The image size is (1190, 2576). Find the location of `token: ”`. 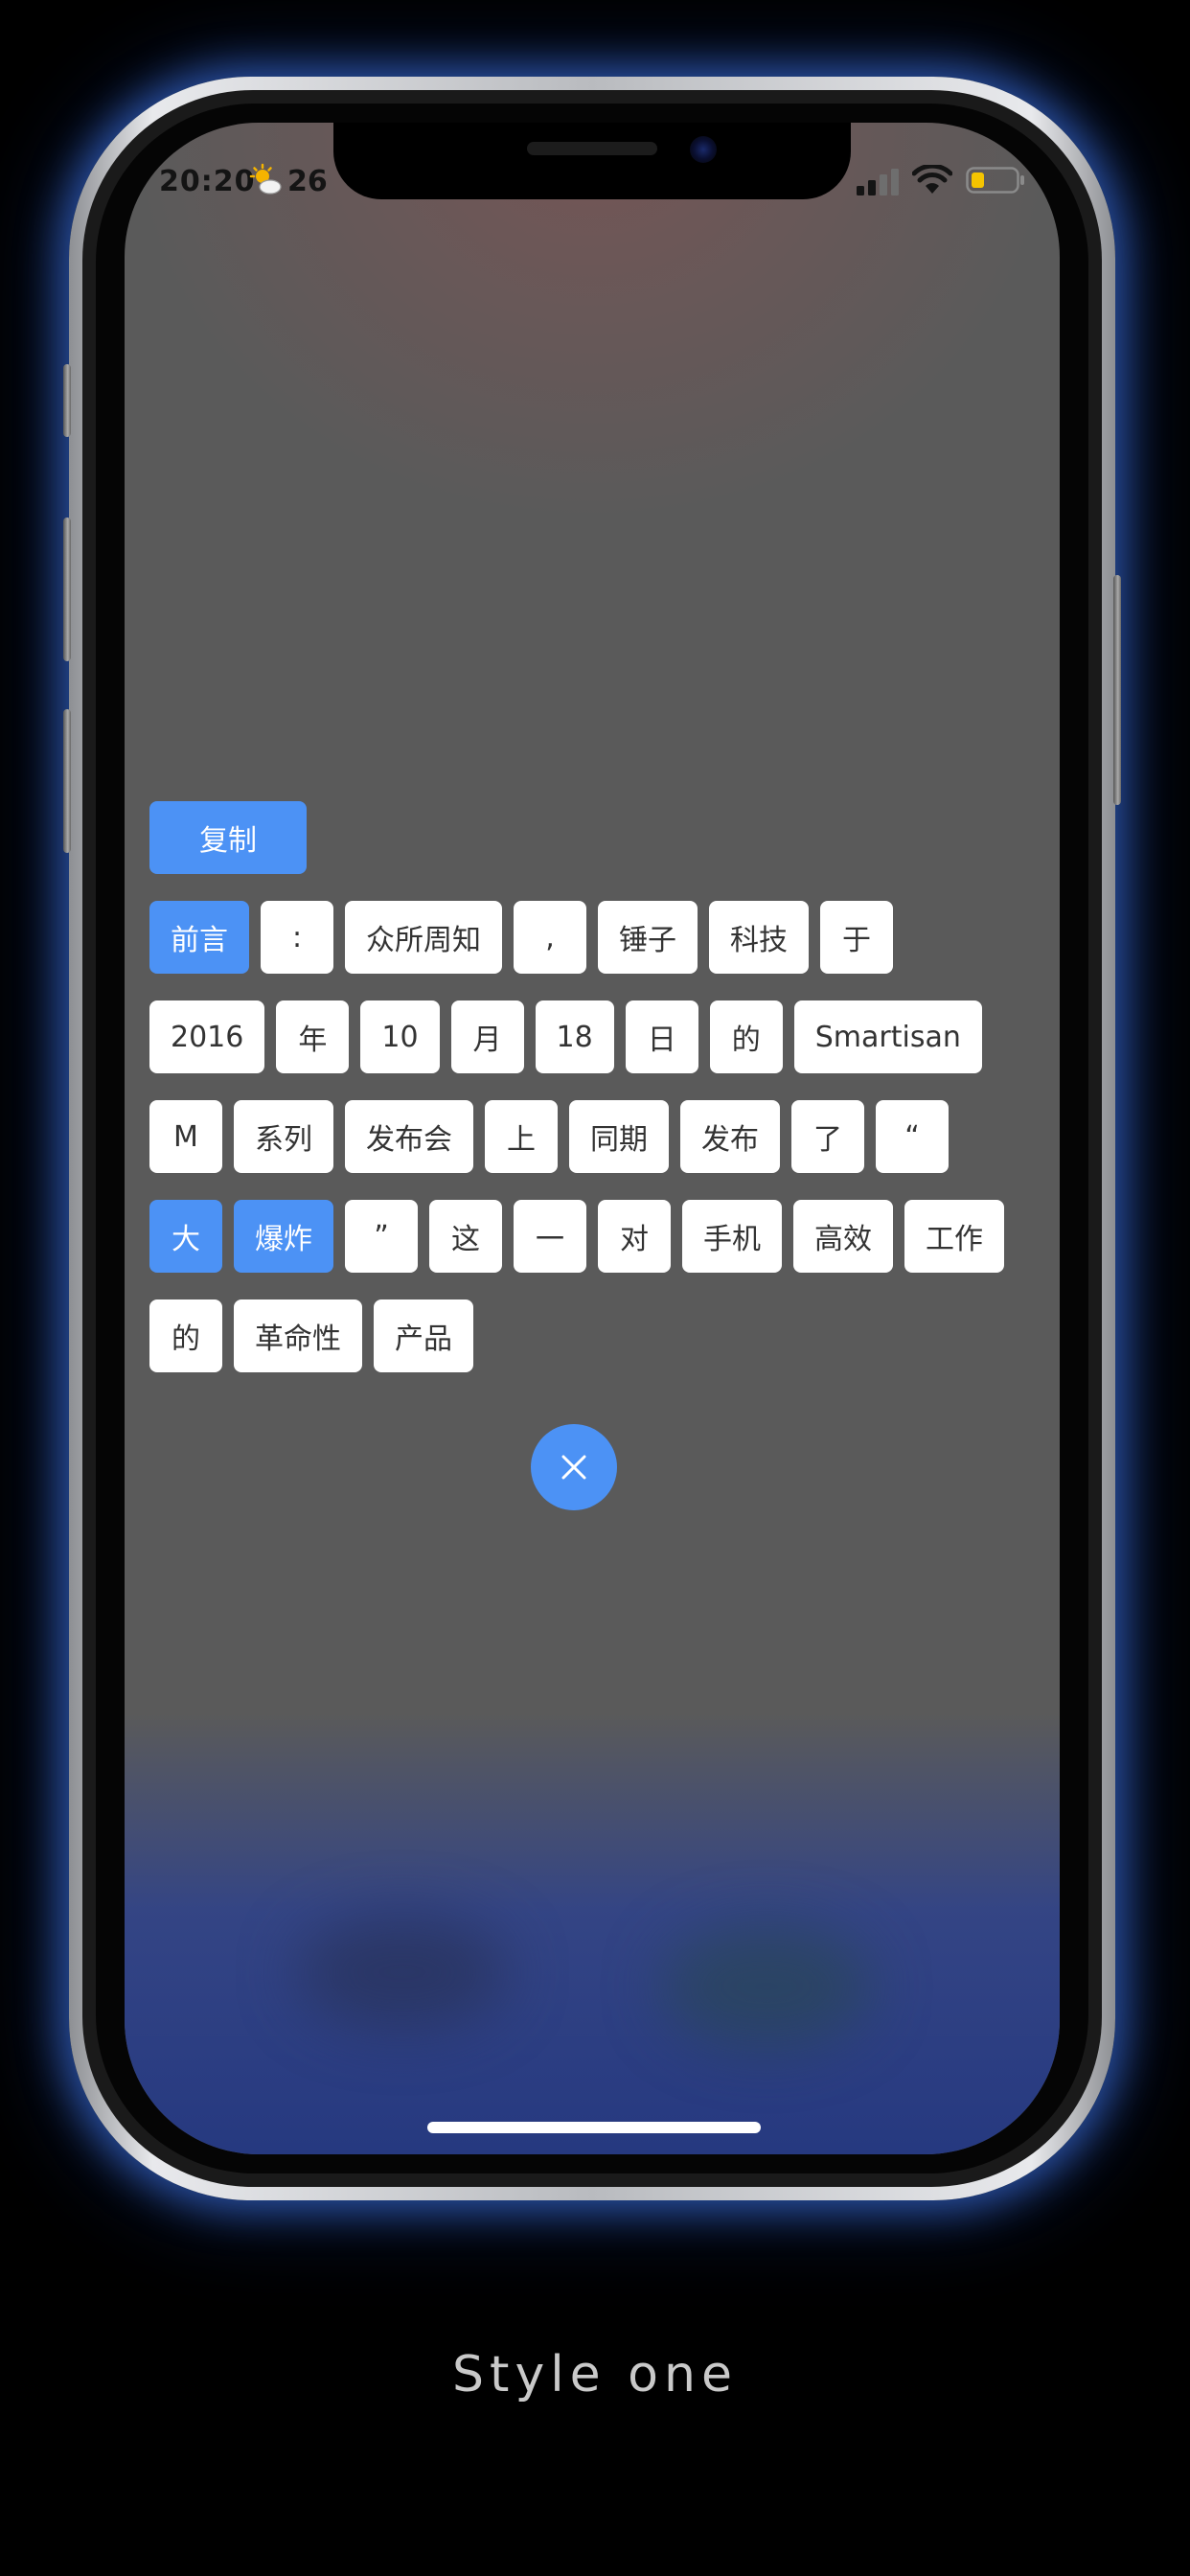

token: ” is located at coordinates (382, 1236).